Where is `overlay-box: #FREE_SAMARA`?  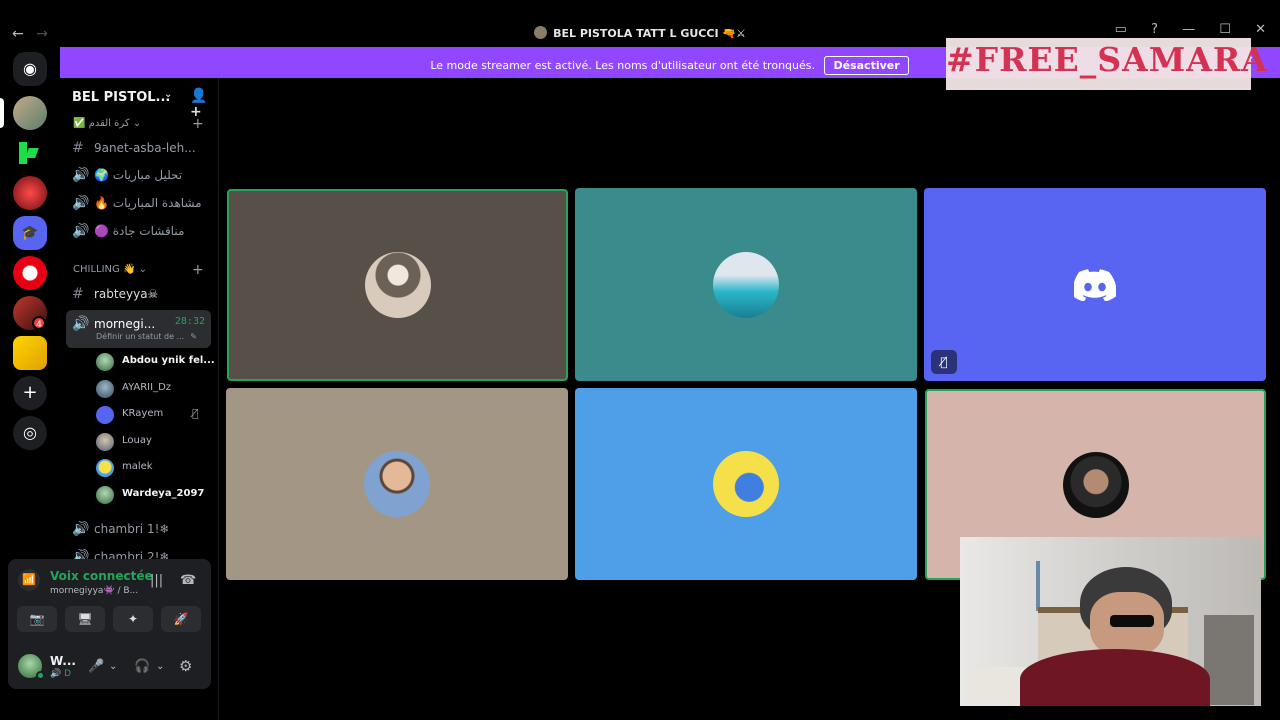 overlay-box: #FREE_SAMARA is located at coordinates (1107, 64).